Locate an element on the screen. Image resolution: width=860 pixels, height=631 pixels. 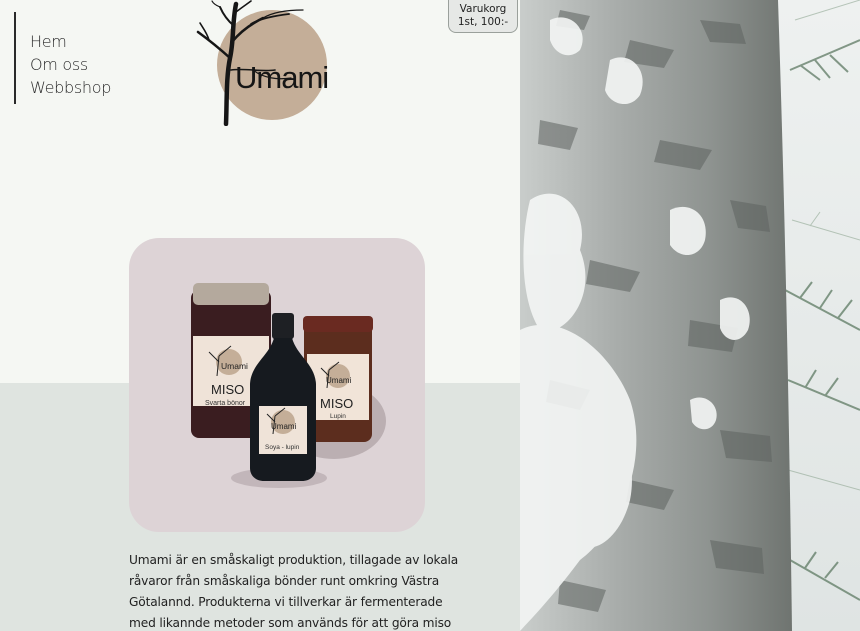
main-nav: Hem Om oss Webbshop is located at coordinates (62, 58).